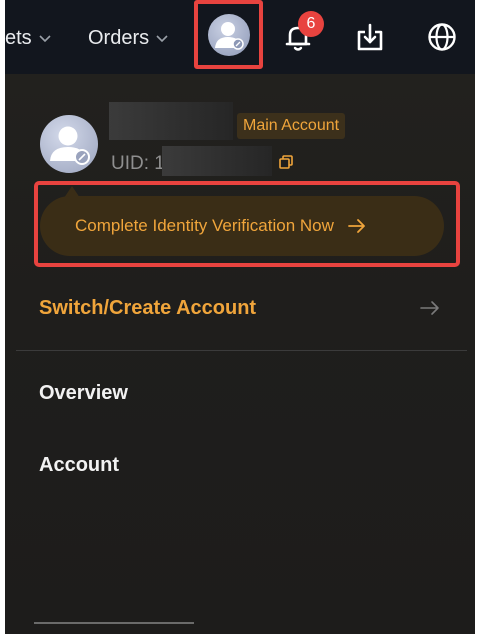 Image resolution: width=480 pixels, height=634 pixels. I want to click on nav-orders-label: Orders, so click(119, 38).